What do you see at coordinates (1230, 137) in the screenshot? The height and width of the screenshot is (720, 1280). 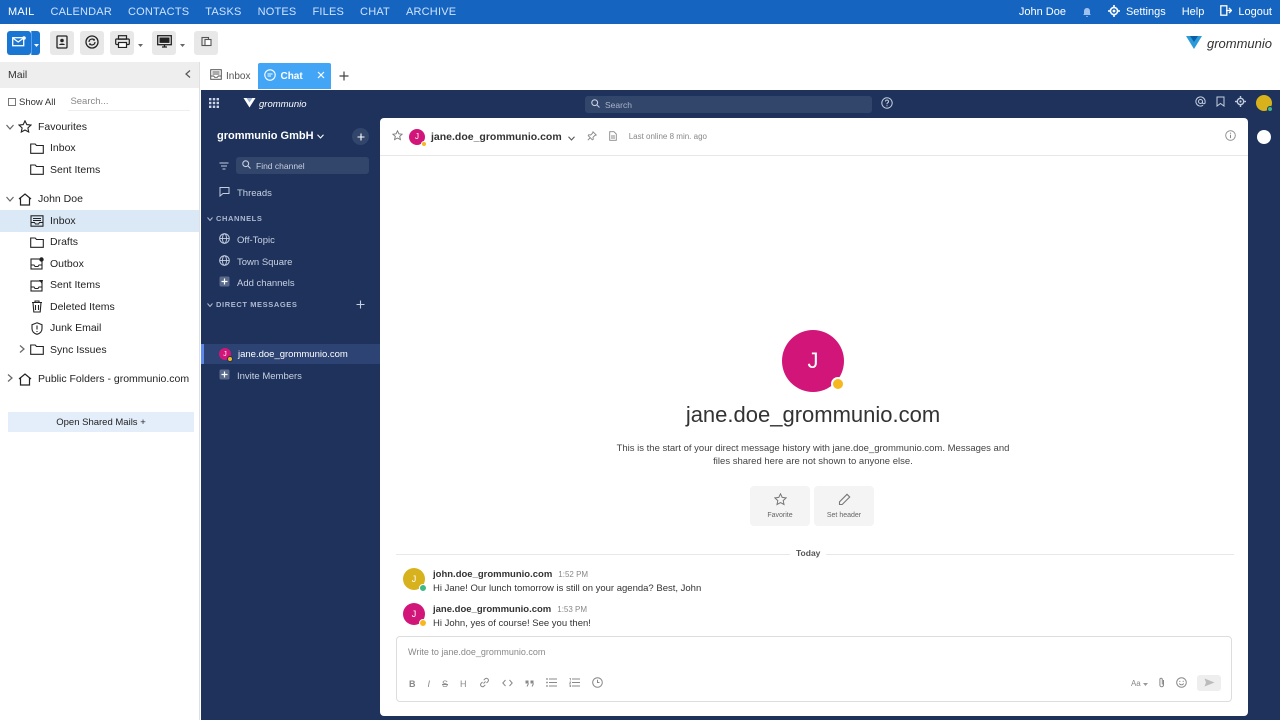 I see `info-icon` at bounding box center [1230, 137].